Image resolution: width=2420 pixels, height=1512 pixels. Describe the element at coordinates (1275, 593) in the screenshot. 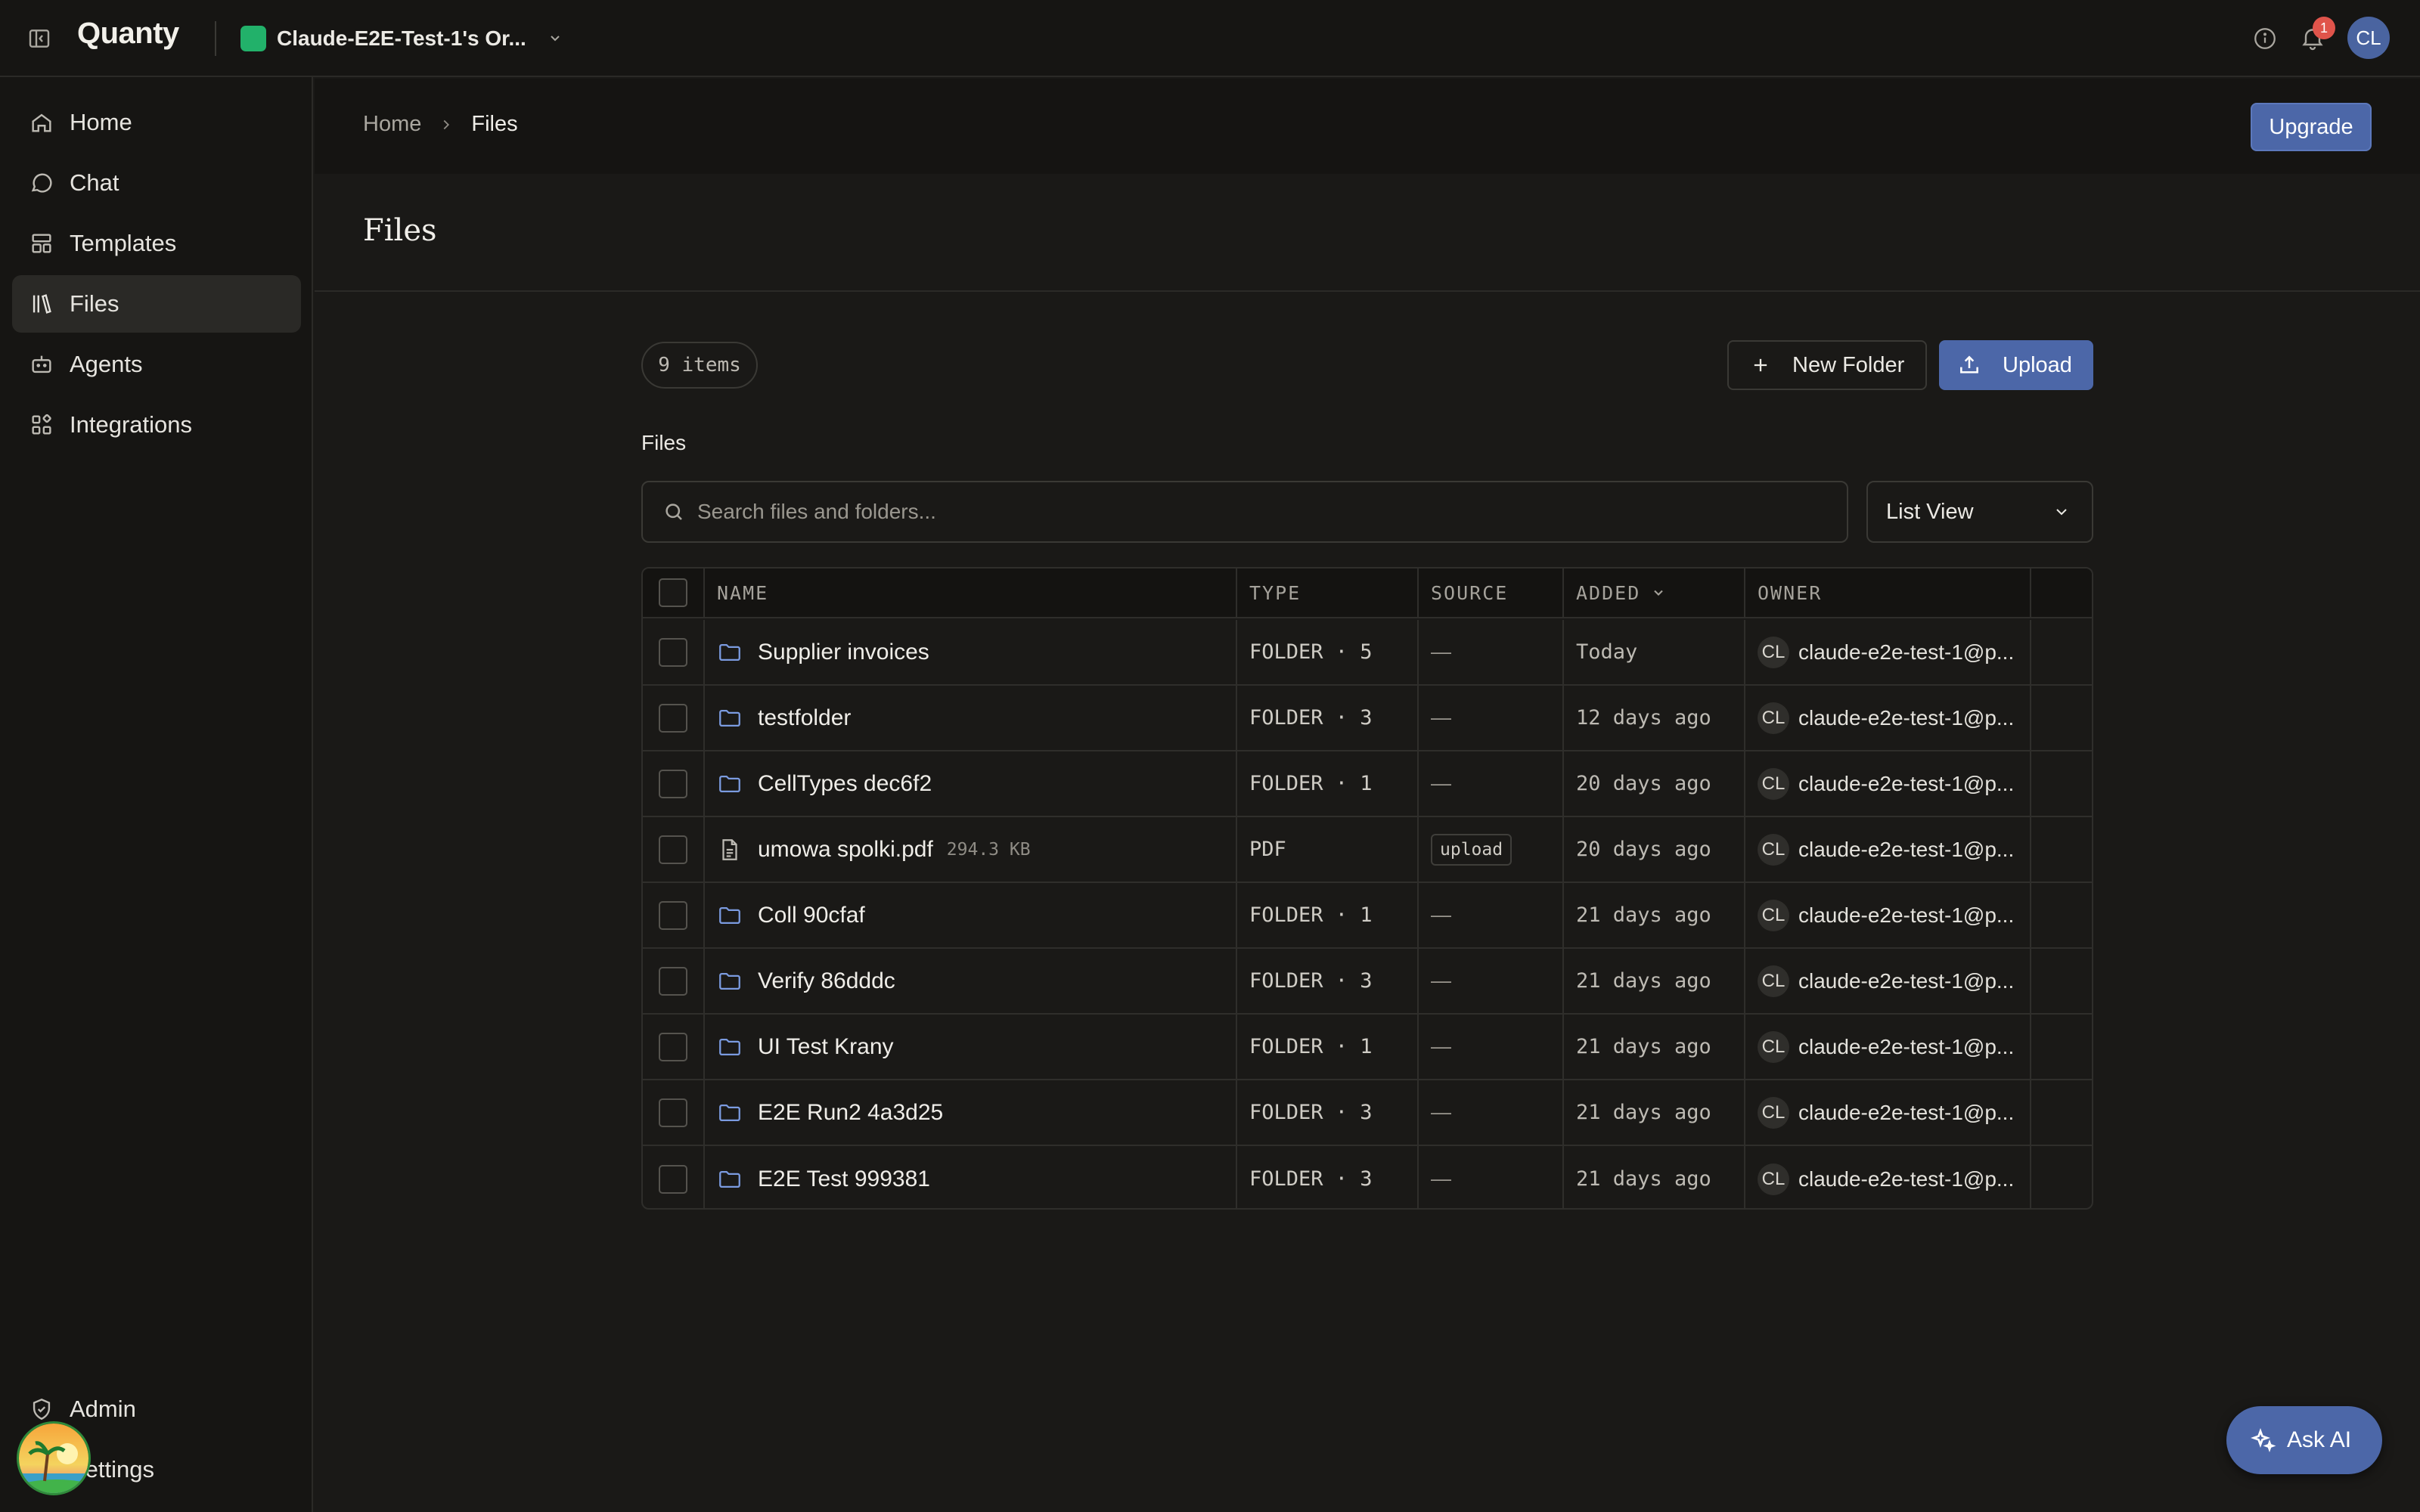

I see `column-header-type: TYPE` at that location.